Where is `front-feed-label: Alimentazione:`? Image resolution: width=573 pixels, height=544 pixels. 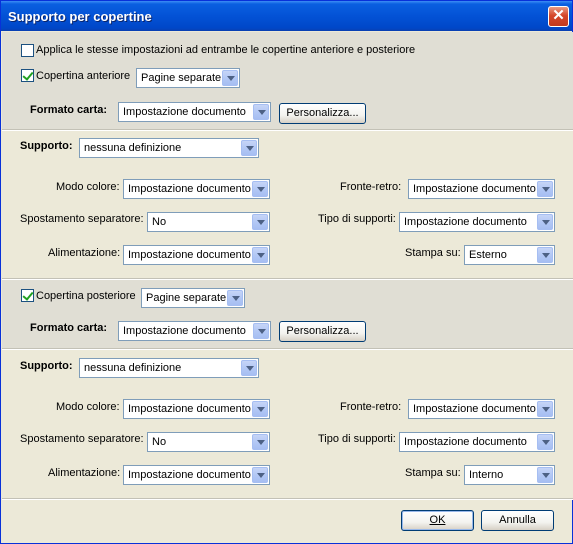
front-feed-label: Alimentazione: is located at coordinates (84, 253).